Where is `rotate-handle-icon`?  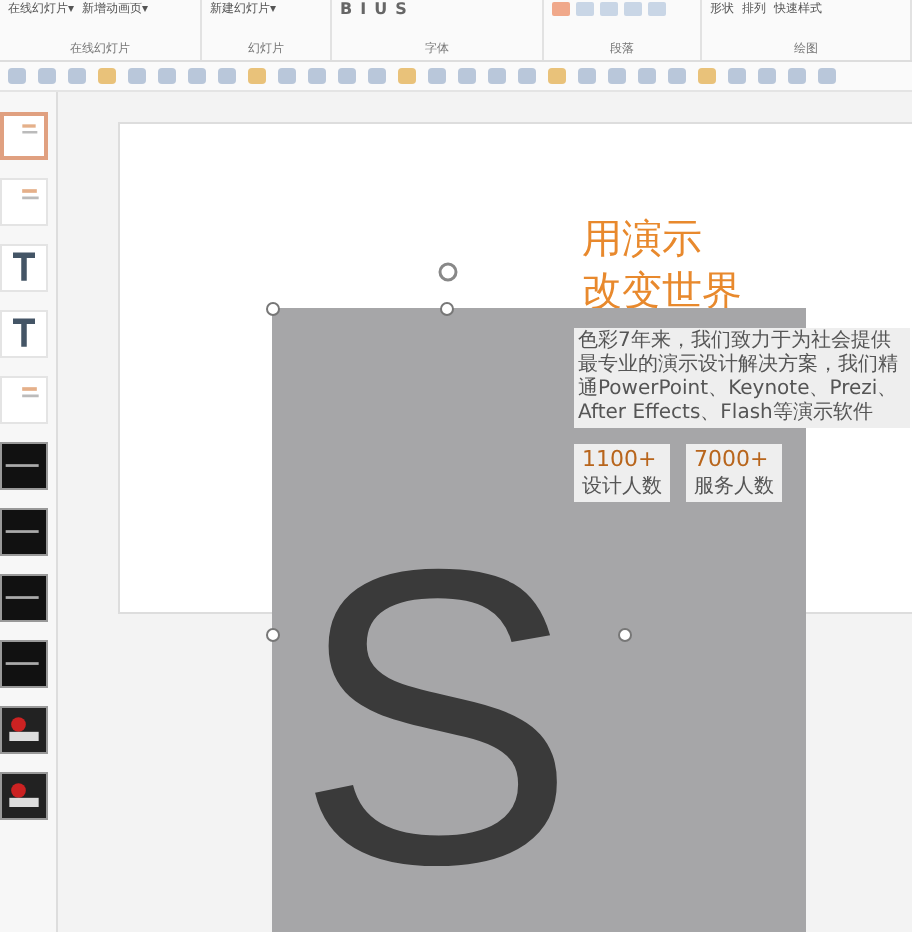 rotate-handle-icon is located at coordinates (448, 272).